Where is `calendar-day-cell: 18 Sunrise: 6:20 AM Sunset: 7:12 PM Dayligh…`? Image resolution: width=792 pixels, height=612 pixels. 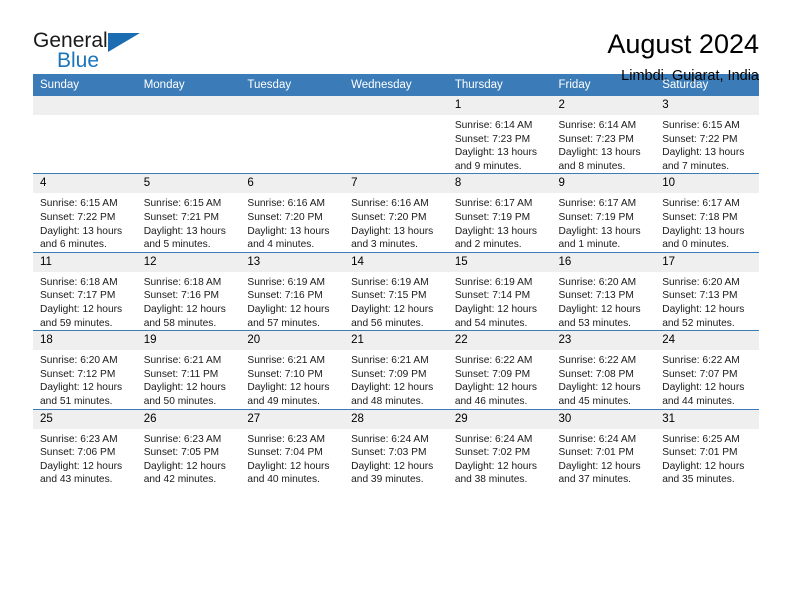
calendar-day-cell: 18 Sunrise: 6:20 AM Sunset: 7:12 PM Dayligh… is located at coordinates (85, 369).